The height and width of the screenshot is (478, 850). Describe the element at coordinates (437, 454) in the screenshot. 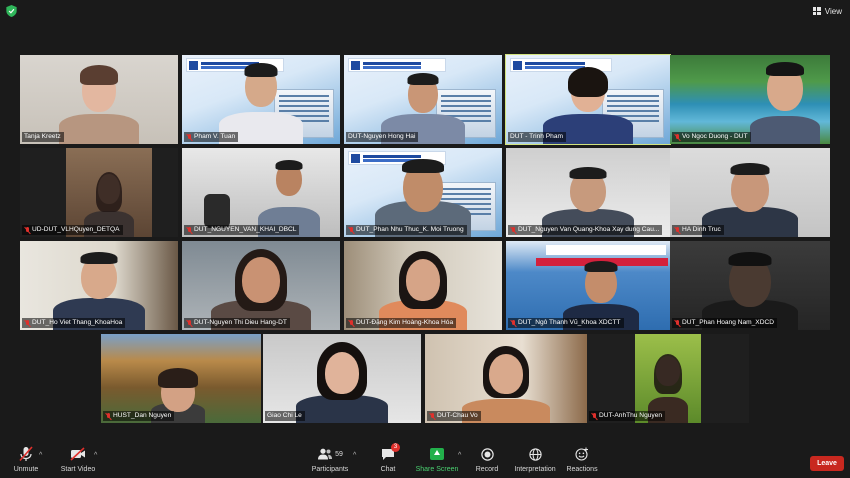

I see `share-screen-icon` at that location.